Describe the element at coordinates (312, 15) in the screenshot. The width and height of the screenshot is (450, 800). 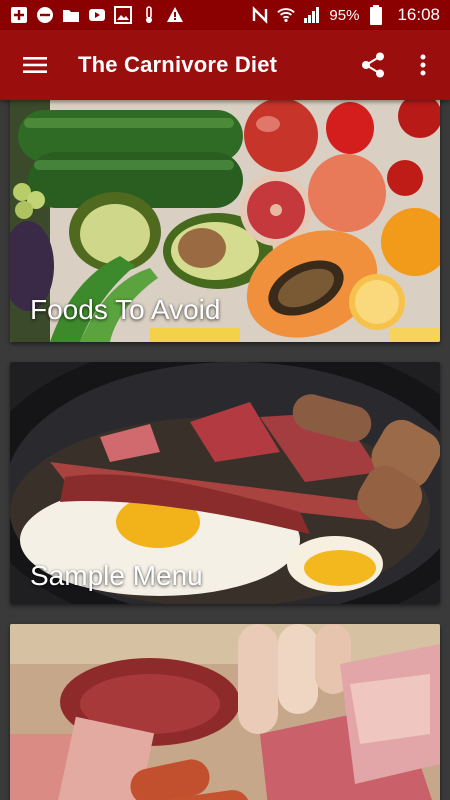
I see `signal-icon` at that location.